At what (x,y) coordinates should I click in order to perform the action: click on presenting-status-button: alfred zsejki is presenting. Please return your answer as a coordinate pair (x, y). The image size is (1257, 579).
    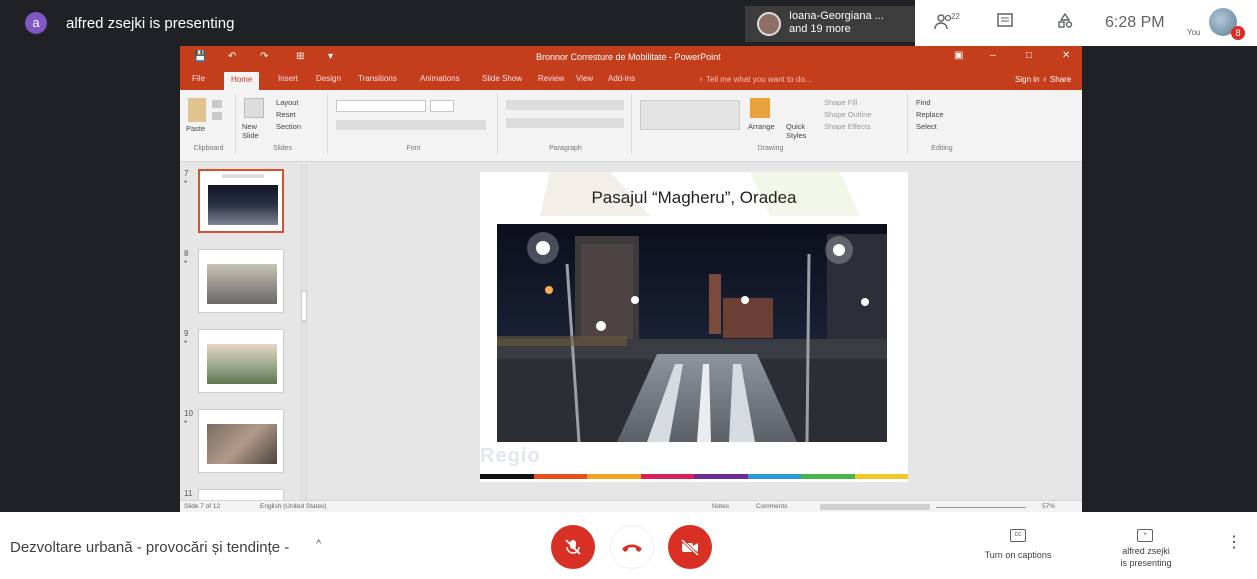
    Looking at the image, I should click on (1146, 557).